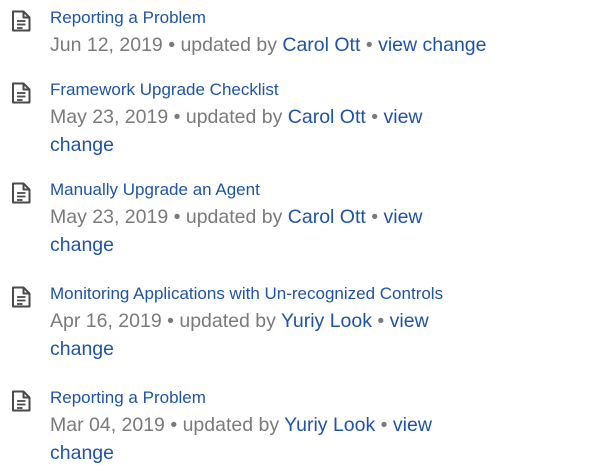 This screenshot has height=471, width=589. I want to click on page-title-link: Manually Upgrade an Agent, so click(155, 190).